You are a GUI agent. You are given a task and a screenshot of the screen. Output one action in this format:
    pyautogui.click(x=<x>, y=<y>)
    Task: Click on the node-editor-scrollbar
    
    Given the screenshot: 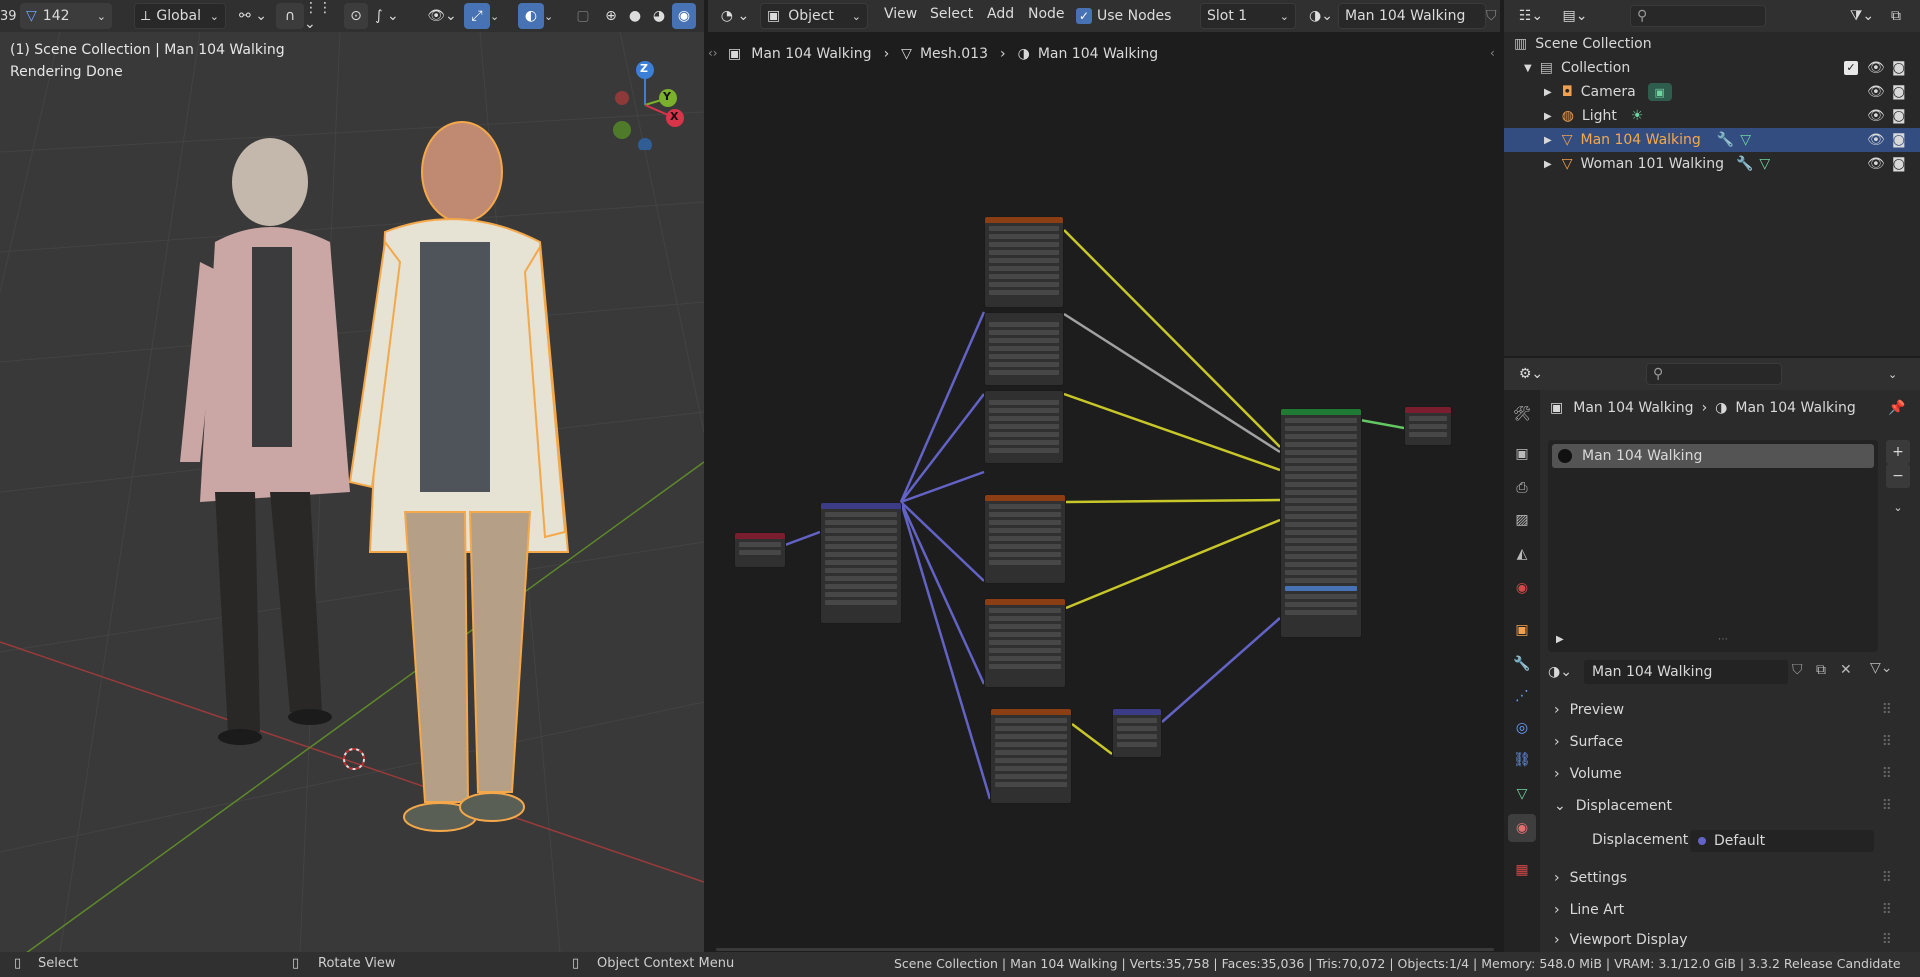 What is the action you would take?
    pyautogui.click(x=1105, y=949)
    